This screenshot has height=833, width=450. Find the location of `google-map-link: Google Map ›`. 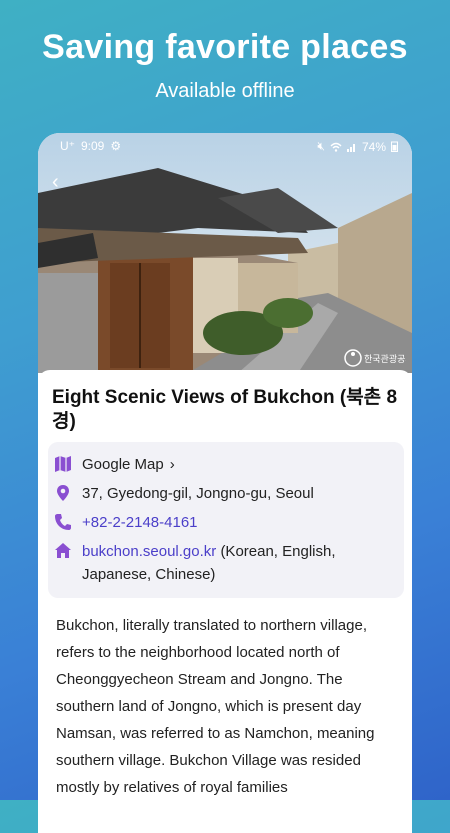

google-map-link: Google Map › is located at coordinates (224, 464).